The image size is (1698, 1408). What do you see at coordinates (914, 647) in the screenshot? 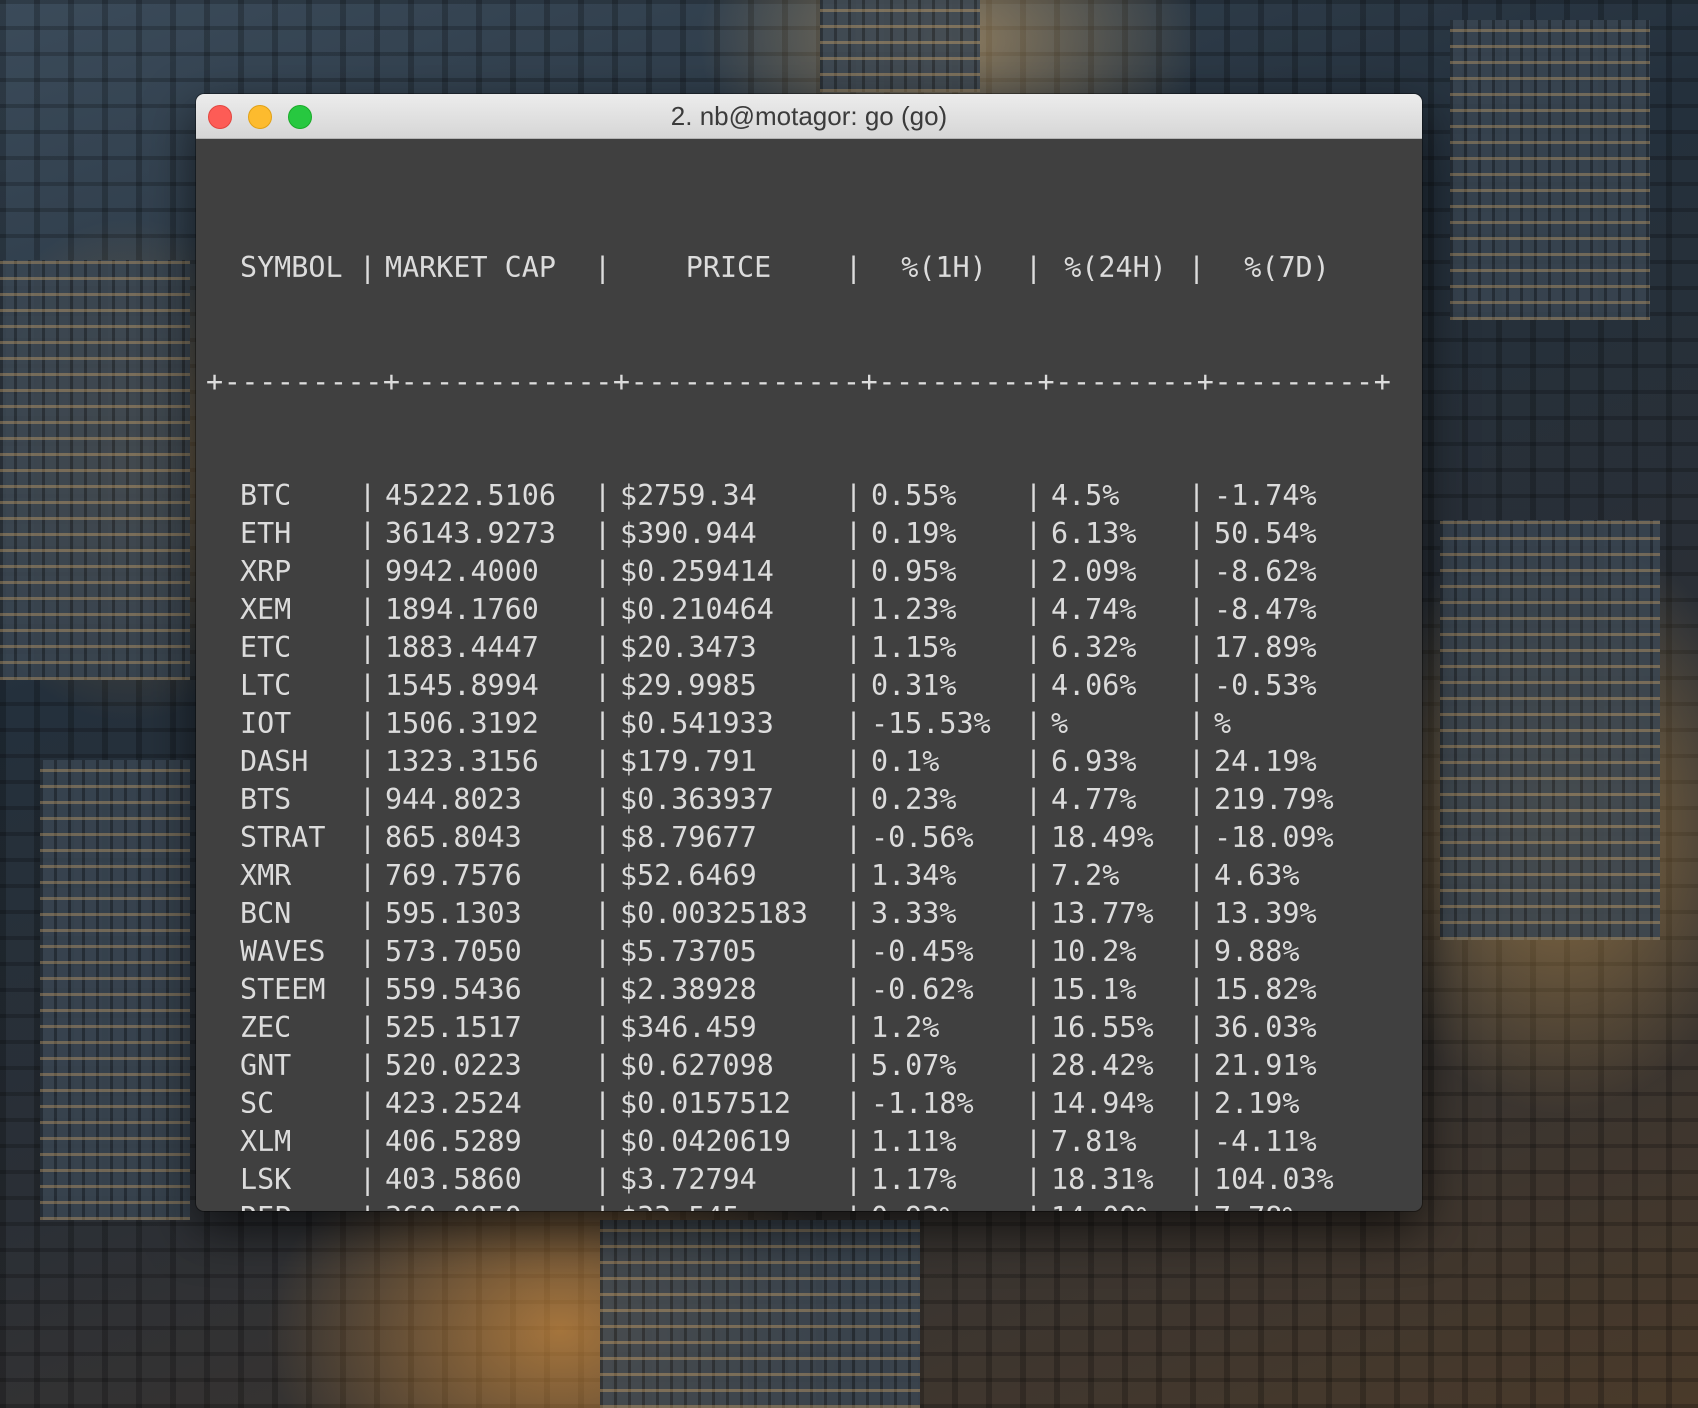
I see `cell-change-1h: 1.15%` at bounding box center [914, 647].